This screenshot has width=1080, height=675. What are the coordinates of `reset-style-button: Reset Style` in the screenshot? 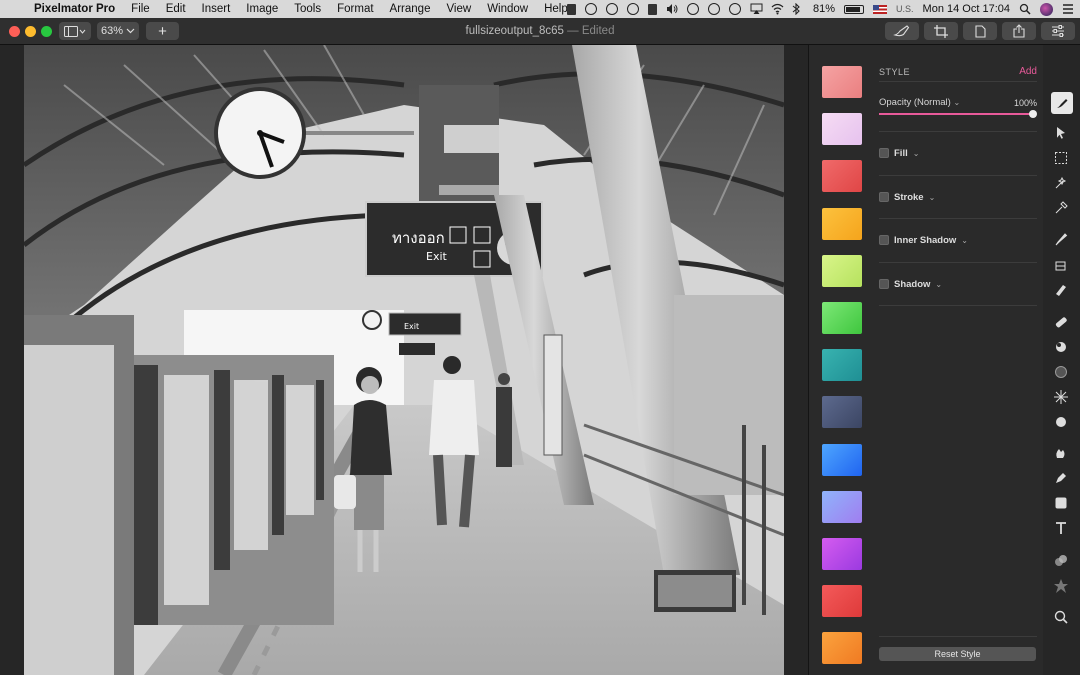 It's located at (957, 654).